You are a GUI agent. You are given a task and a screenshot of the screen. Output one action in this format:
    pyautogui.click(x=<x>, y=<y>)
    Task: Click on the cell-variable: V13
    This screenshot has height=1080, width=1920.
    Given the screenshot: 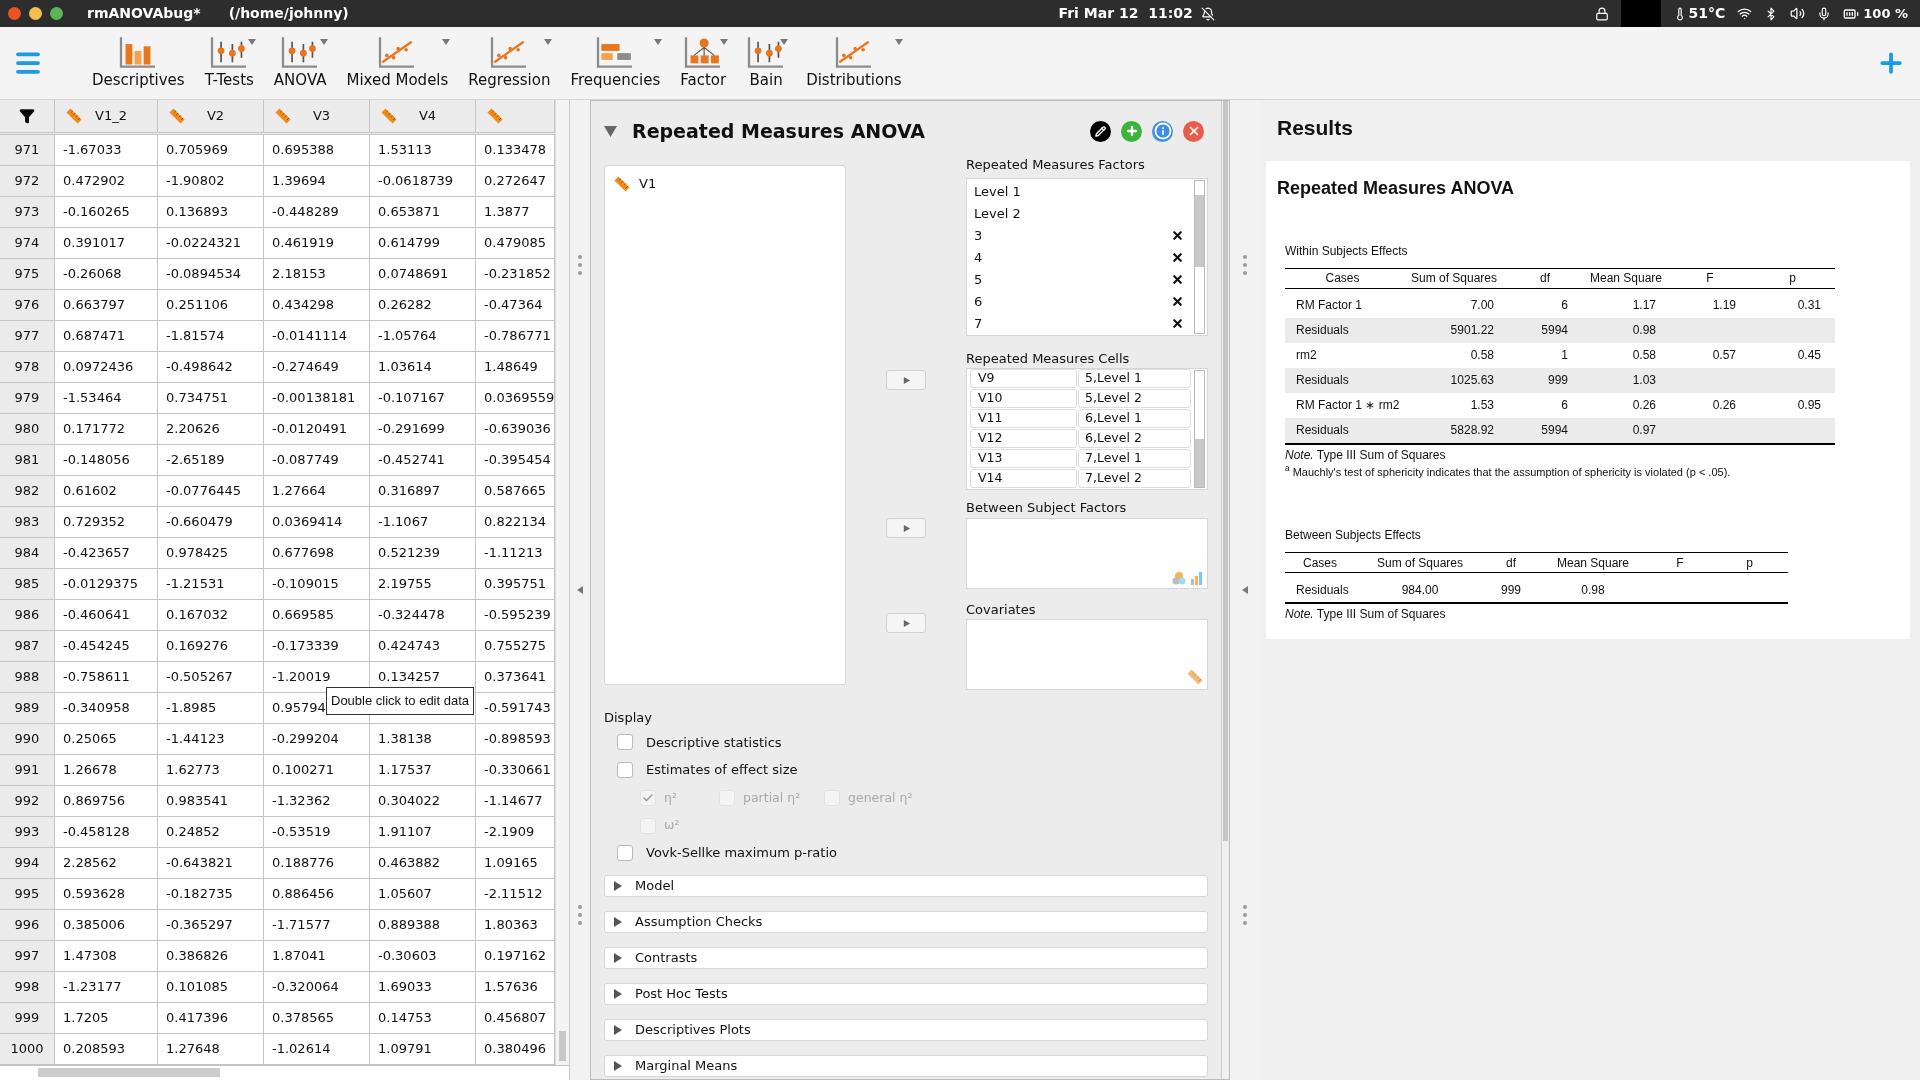 What is the action you would take?
    pyautogui.click(x=1023, y=458)
    